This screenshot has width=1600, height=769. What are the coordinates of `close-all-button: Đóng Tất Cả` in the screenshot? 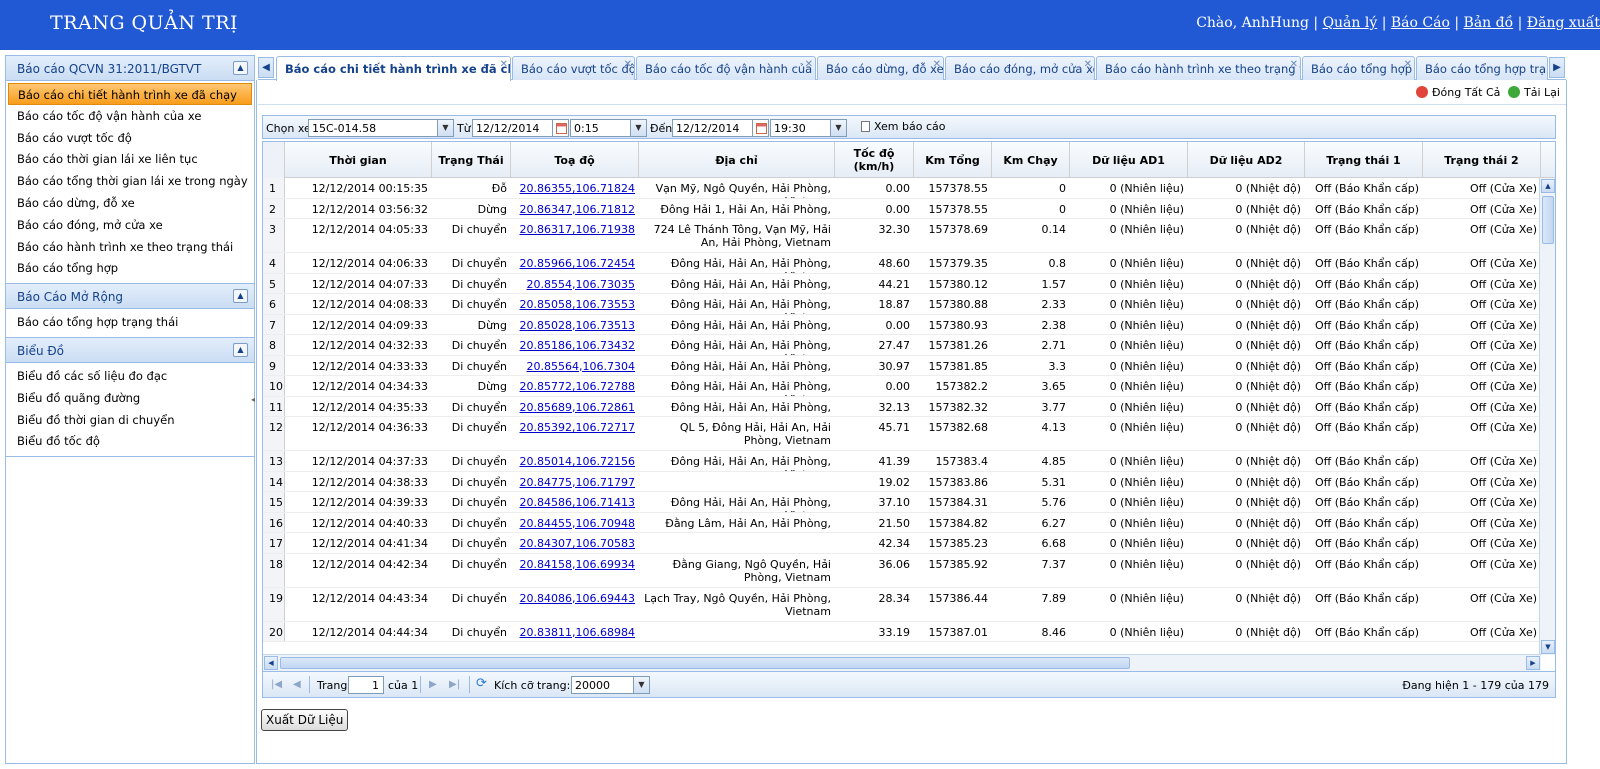 It's located at (1458, 92).